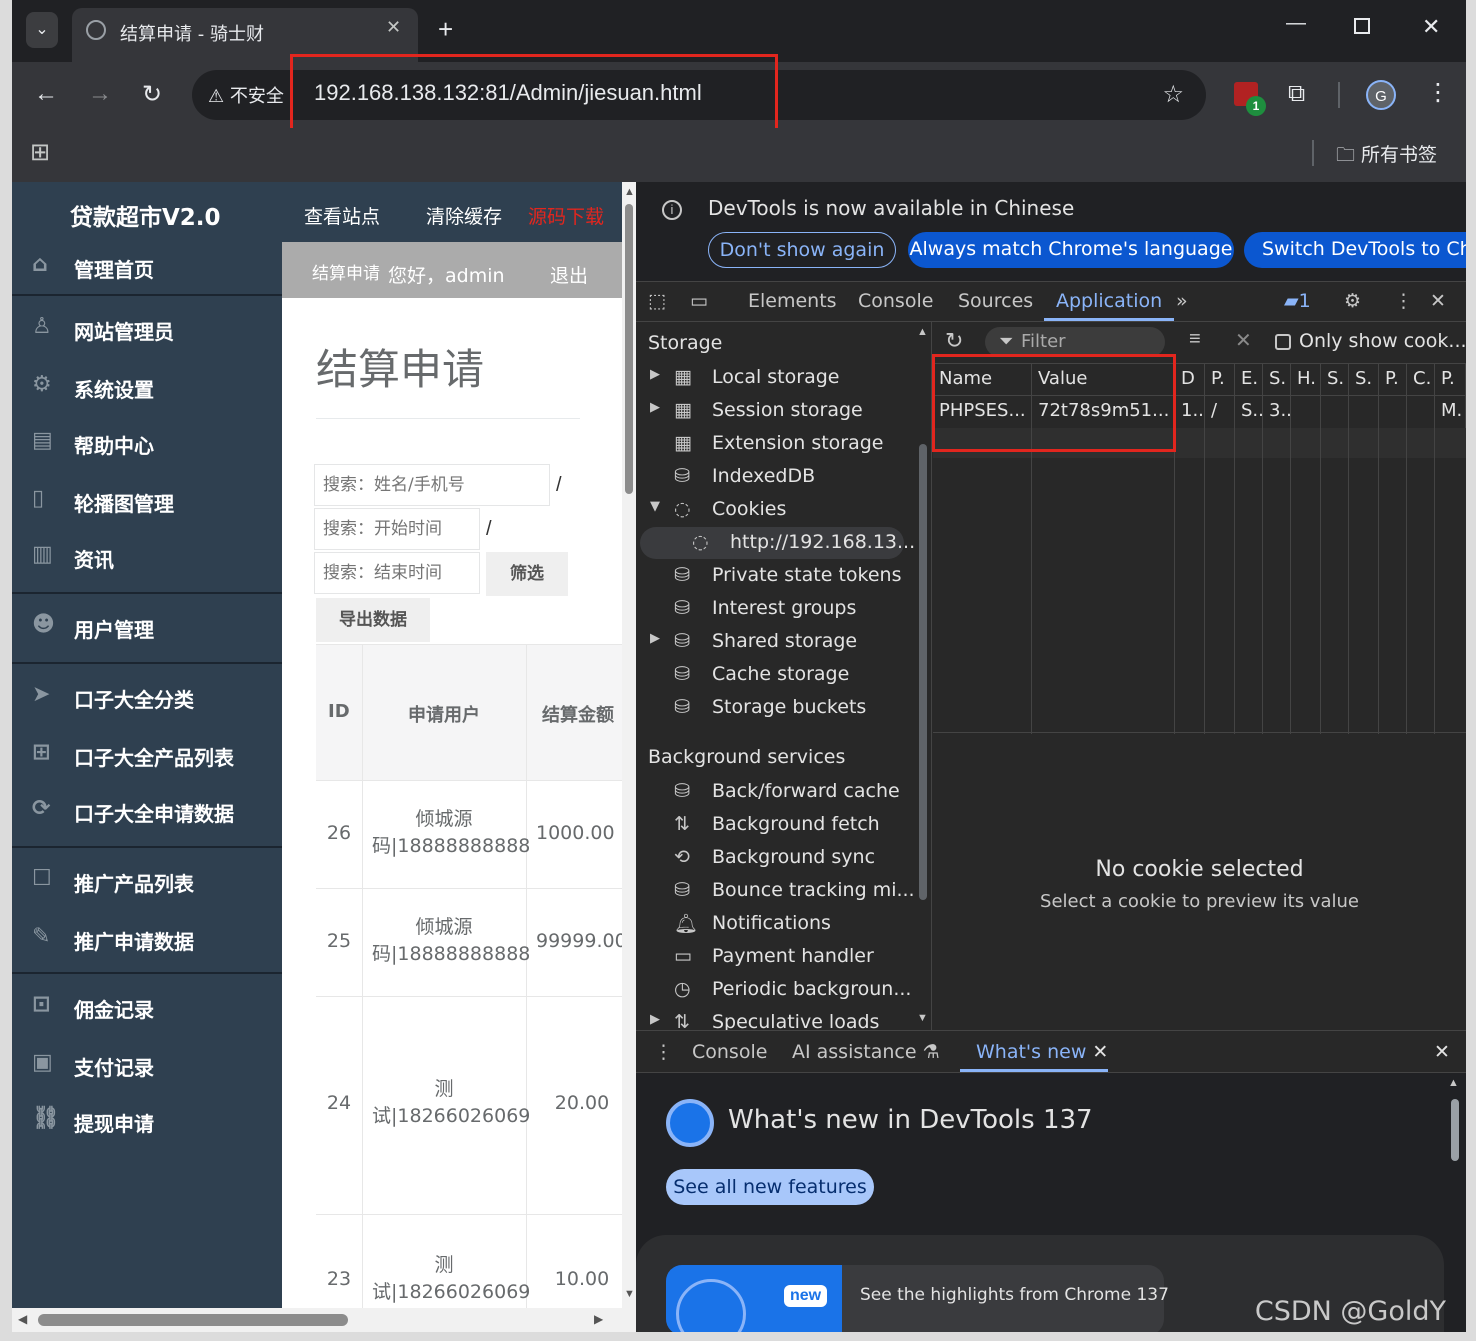  I want to click on close-devtools-icon: ✕, so click(1438, 301).